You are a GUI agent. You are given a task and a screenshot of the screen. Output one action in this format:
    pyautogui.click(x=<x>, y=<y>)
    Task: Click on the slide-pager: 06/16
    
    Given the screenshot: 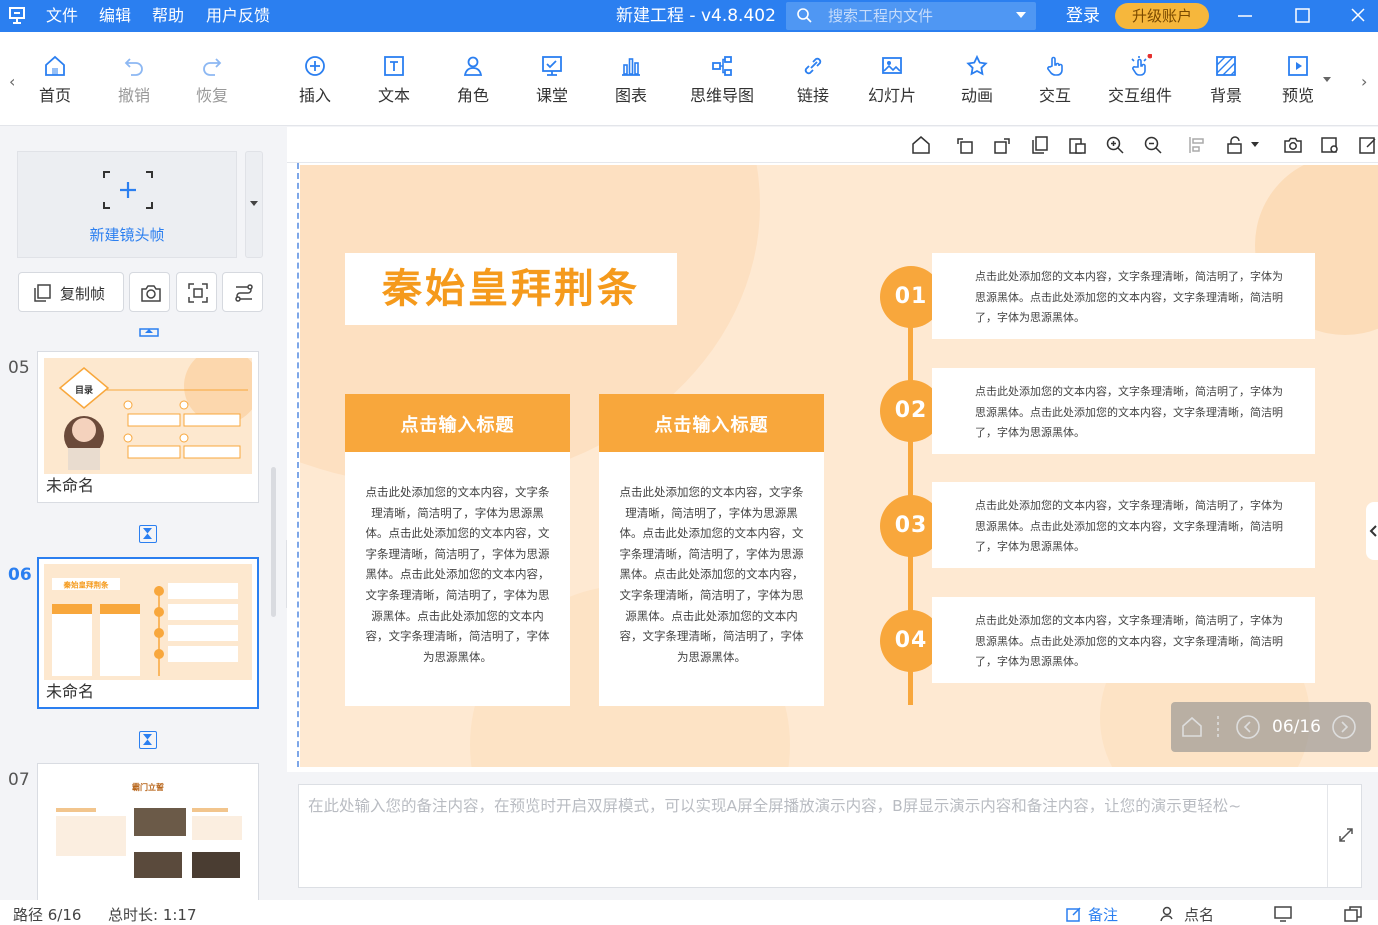 What is the action you would take?
    pyautogui.click(x=1271, y=727)
    